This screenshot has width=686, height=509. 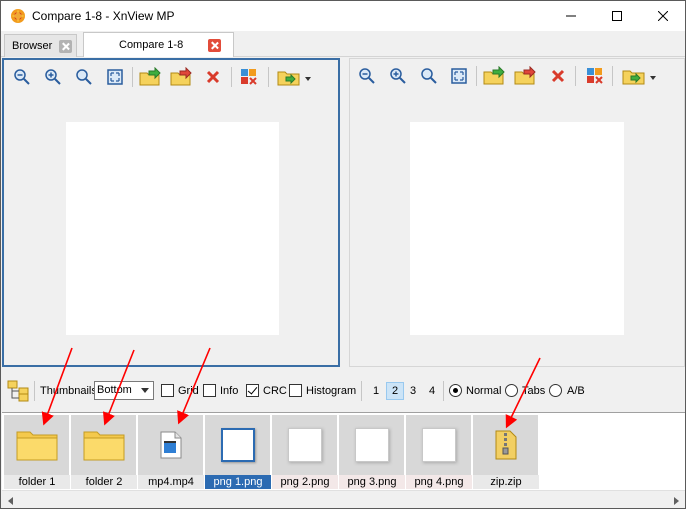 What do you see at coordinates (305, 482) in the screenshot?
I see `thumbnail-caption: png 2.png` at bounding box center [305, 482].